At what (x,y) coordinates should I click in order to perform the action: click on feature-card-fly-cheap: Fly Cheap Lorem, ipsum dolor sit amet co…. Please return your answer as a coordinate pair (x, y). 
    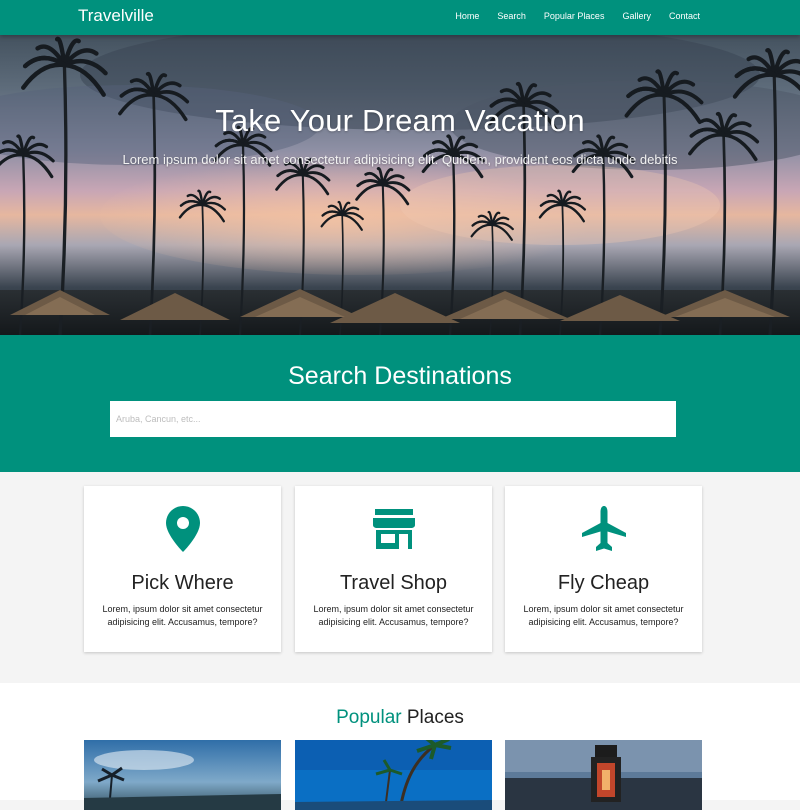
    Looking at the image, I should click on (603, 569).